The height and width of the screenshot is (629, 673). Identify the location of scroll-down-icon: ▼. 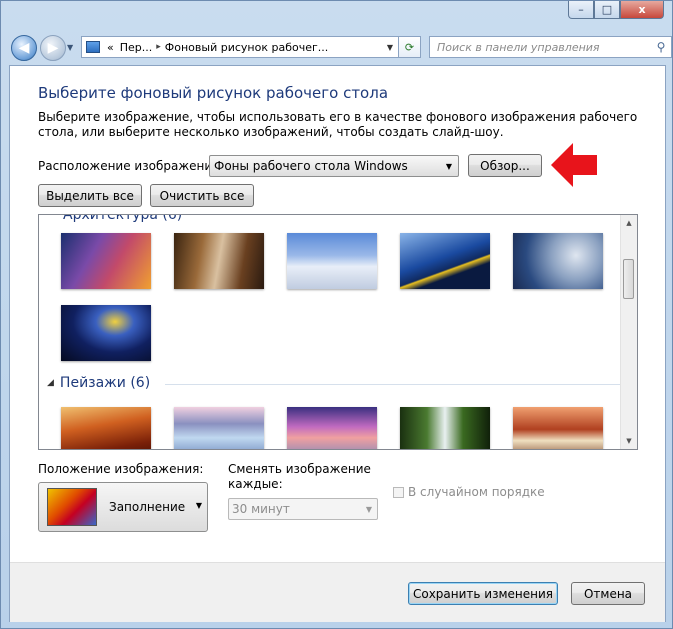
(629, 441).